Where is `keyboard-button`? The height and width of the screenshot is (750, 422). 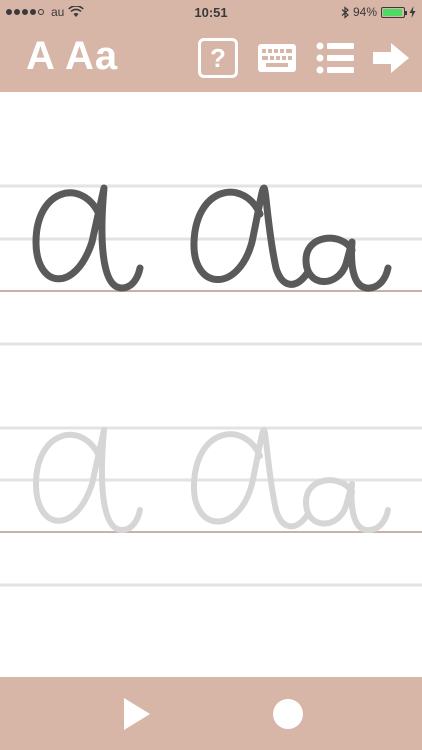
keyboard-button is located at coordinates (277, 58).